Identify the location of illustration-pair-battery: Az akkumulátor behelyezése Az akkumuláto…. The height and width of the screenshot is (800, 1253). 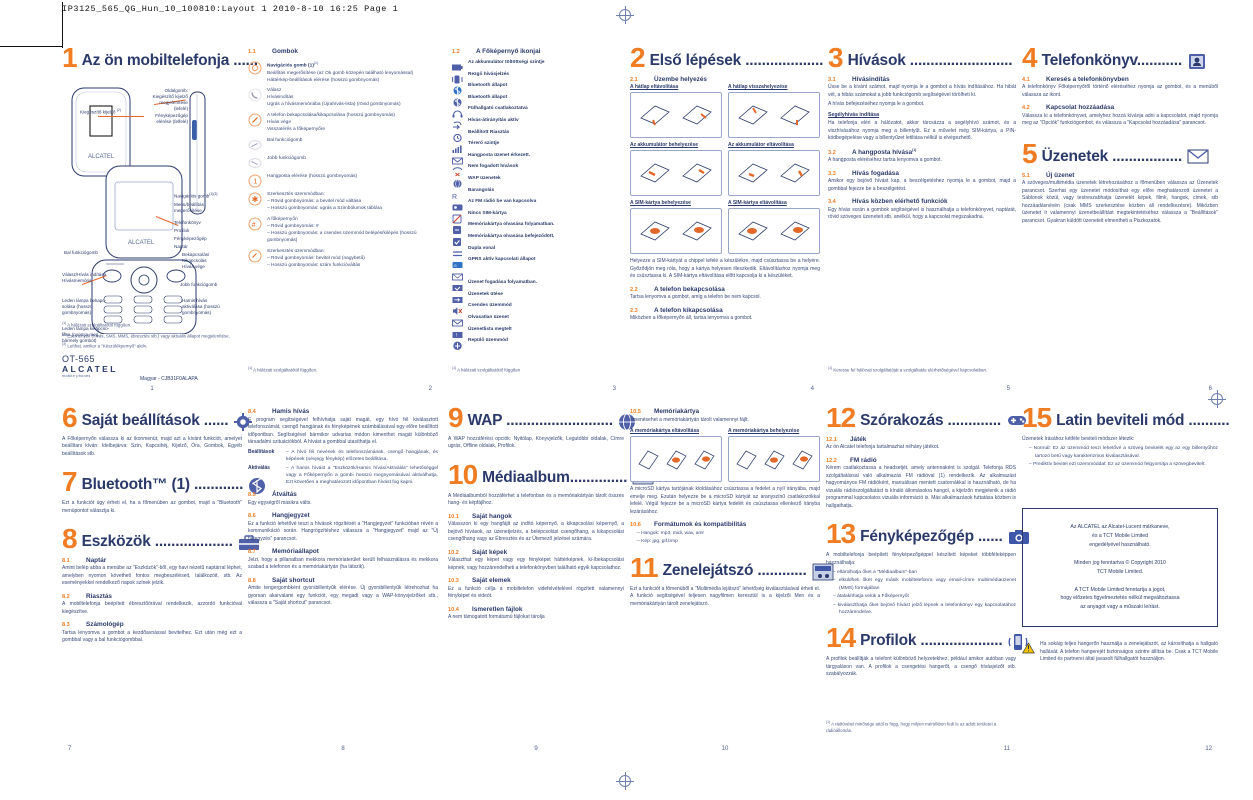
(725, 169).